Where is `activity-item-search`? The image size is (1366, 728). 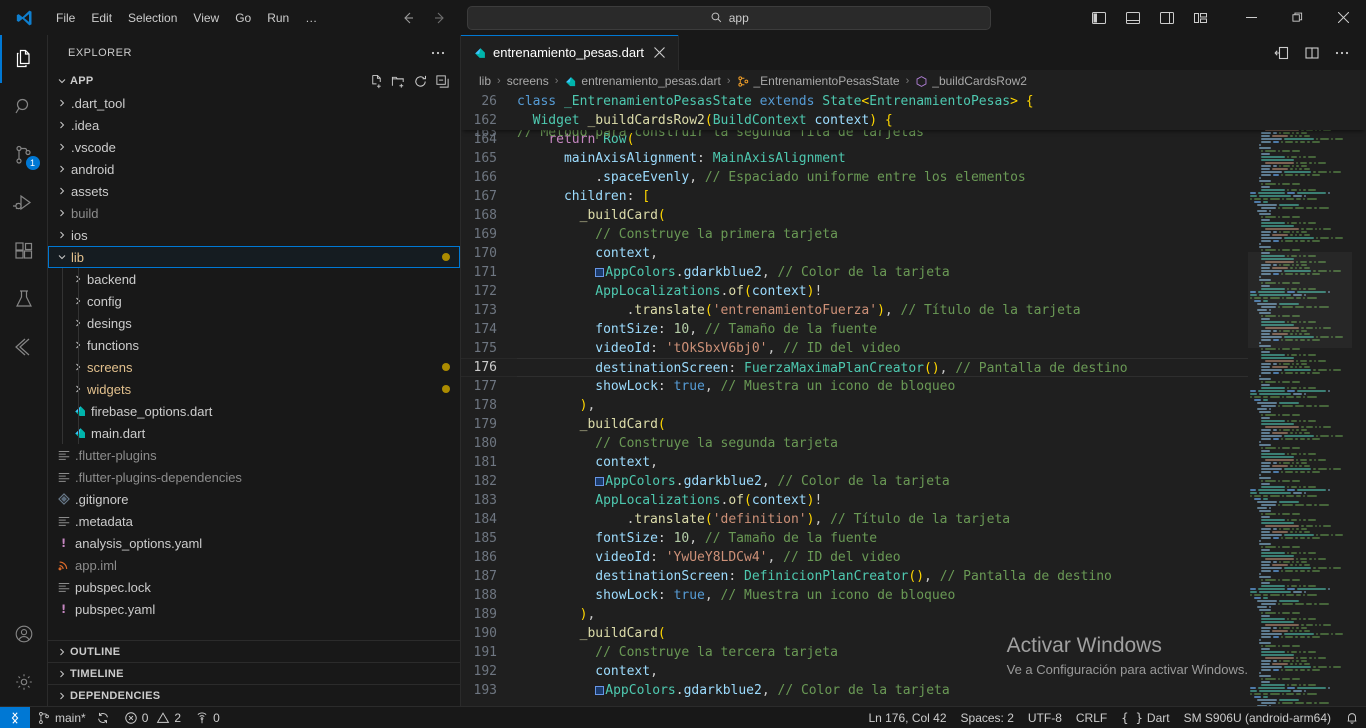
activity-item-search is located at coordinates (24, 107).